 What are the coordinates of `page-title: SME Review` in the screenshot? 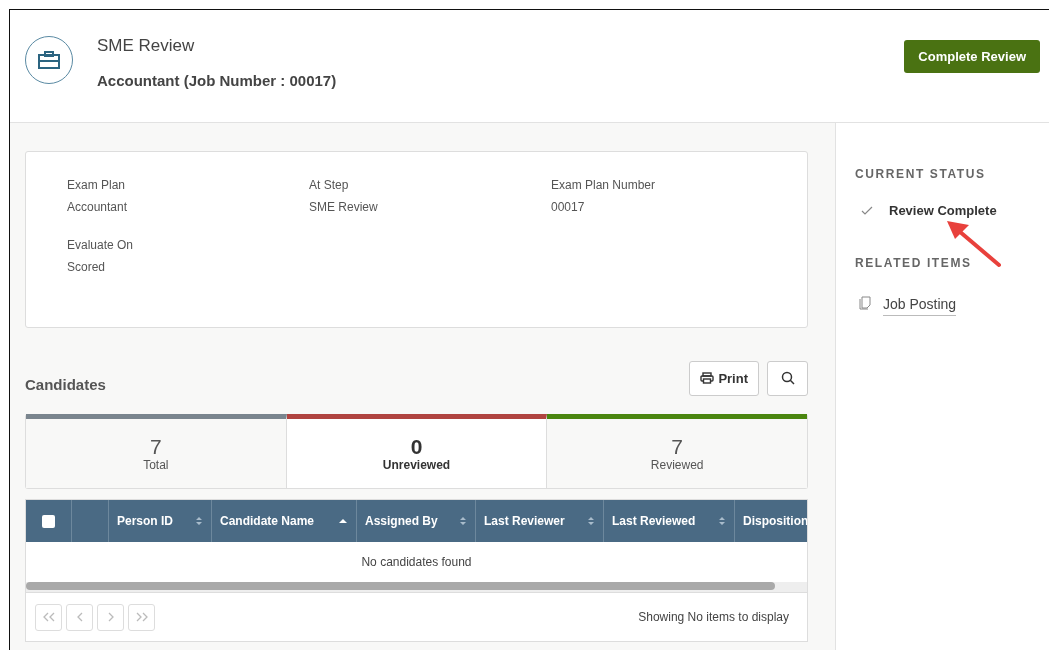 It's located at (146, 46).